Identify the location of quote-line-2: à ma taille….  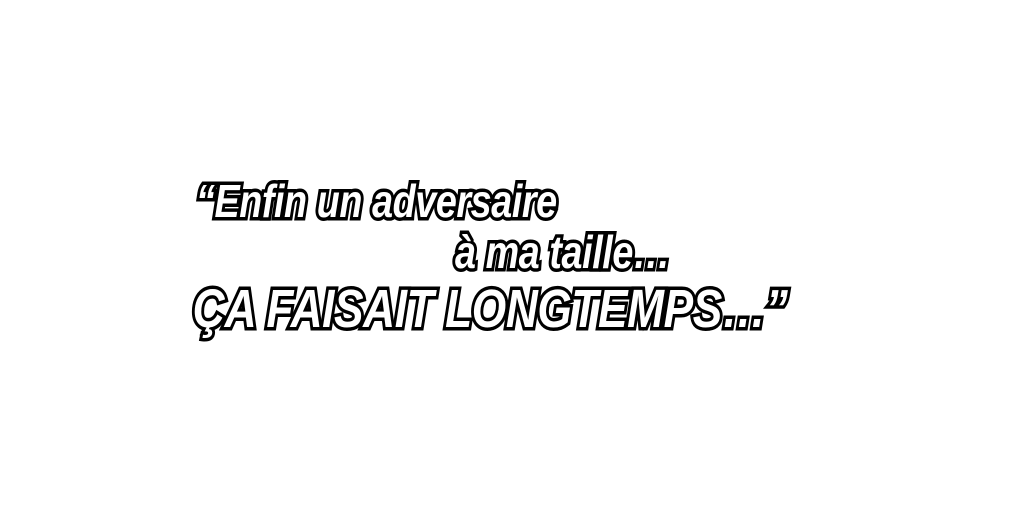
(562, 252).